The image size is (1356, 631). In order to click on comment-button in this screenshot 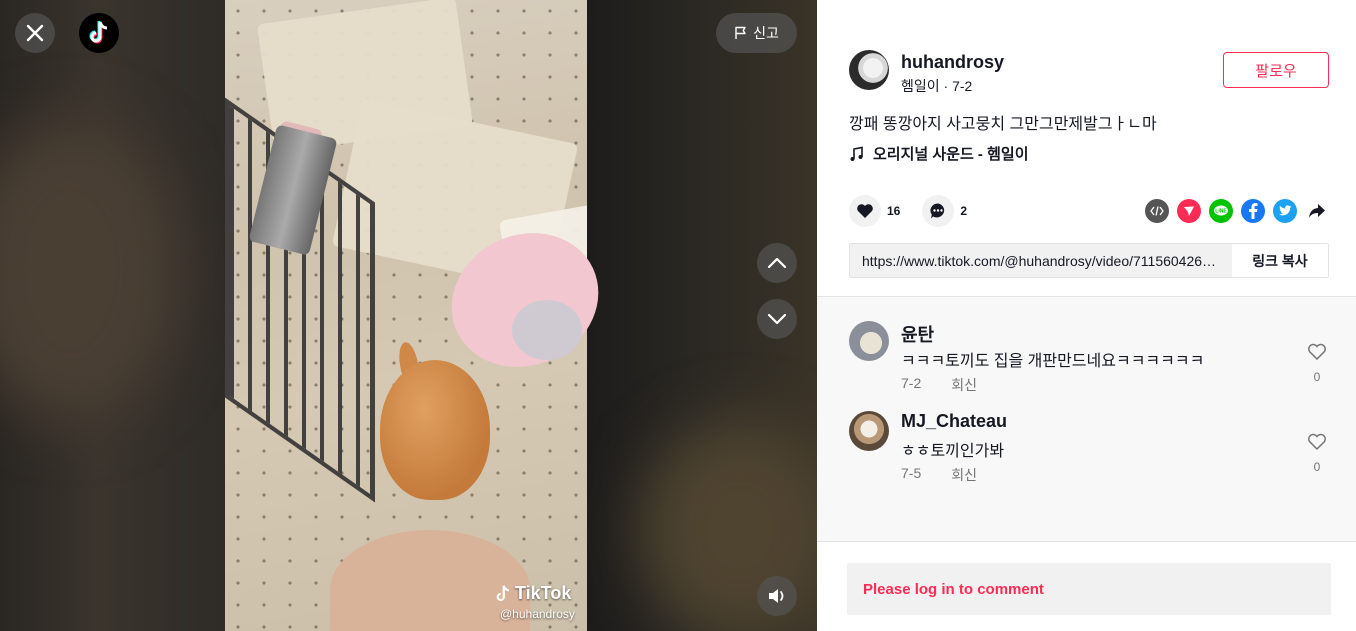, I will do `click(938, 211)`.